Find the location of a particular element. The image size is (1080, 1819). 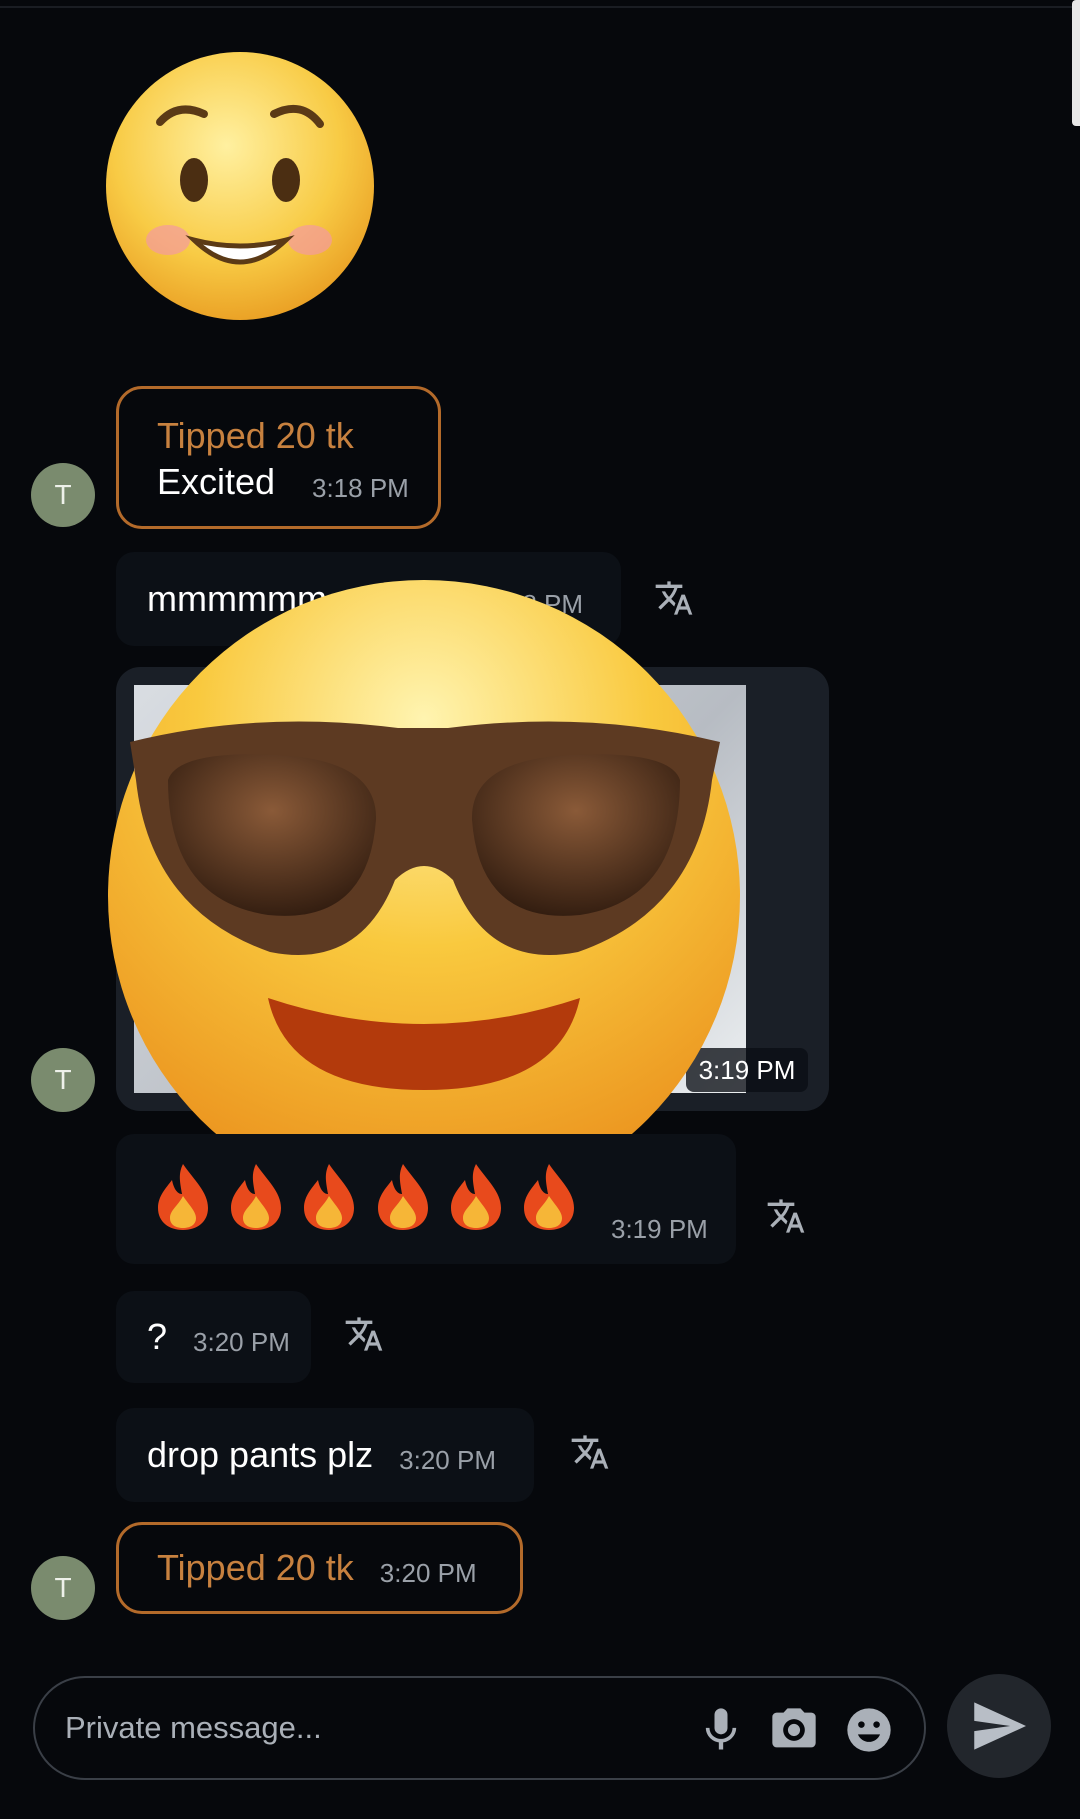

send-button is located at coordinates (999, 1726).